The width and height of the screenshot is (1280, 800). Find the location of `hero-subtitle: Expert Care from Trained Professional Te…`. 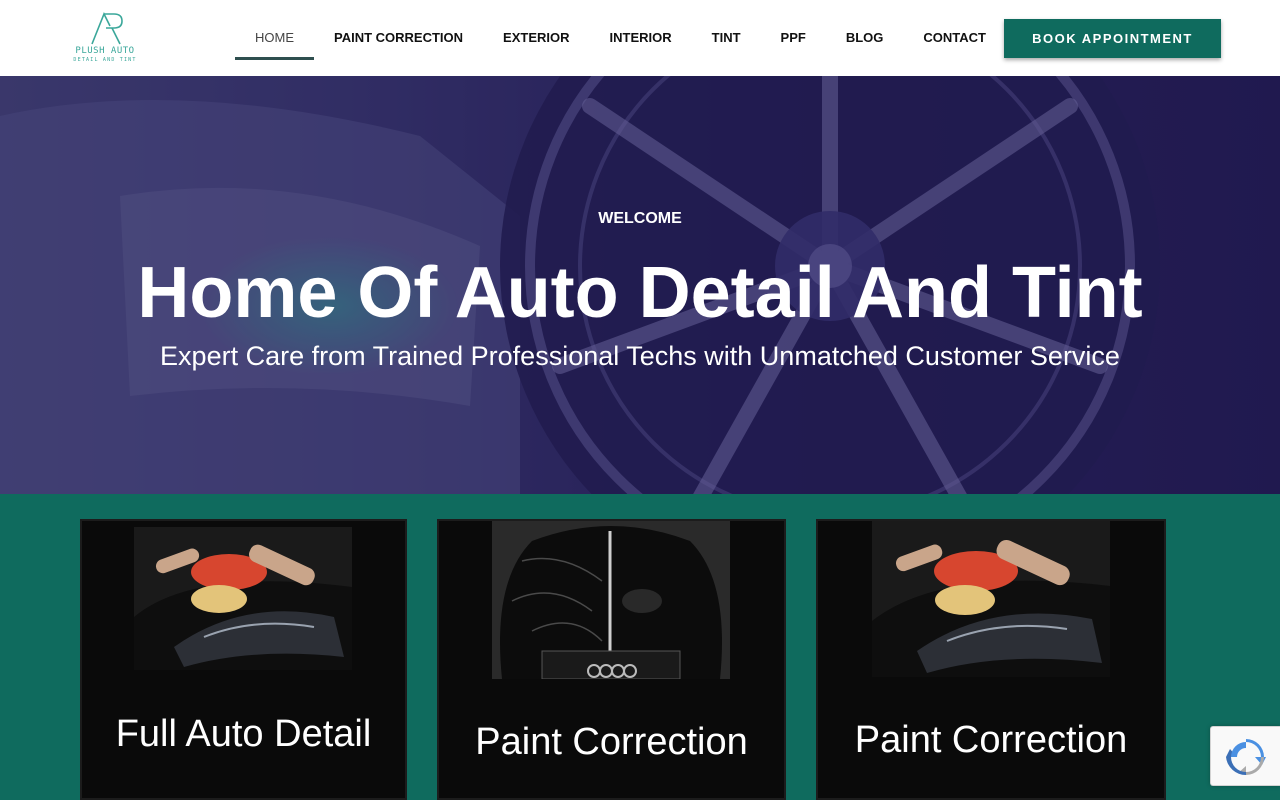

hero-subtitle: Expert Care from Trained Professional Te… is located at coordinates (640, 356).